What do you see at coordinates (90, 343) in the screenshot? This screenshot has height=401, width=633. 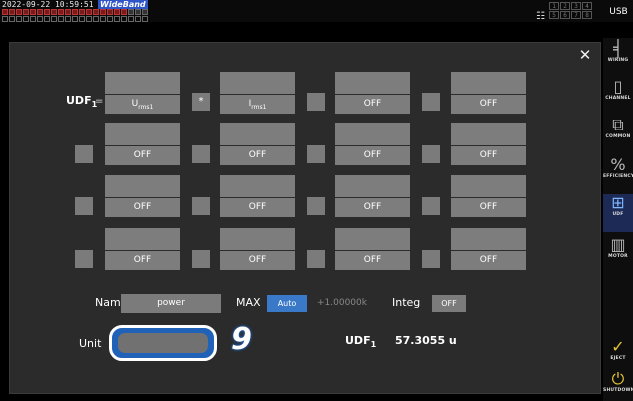 I see `unit-label: Unit` at bounding box center [90, 343].